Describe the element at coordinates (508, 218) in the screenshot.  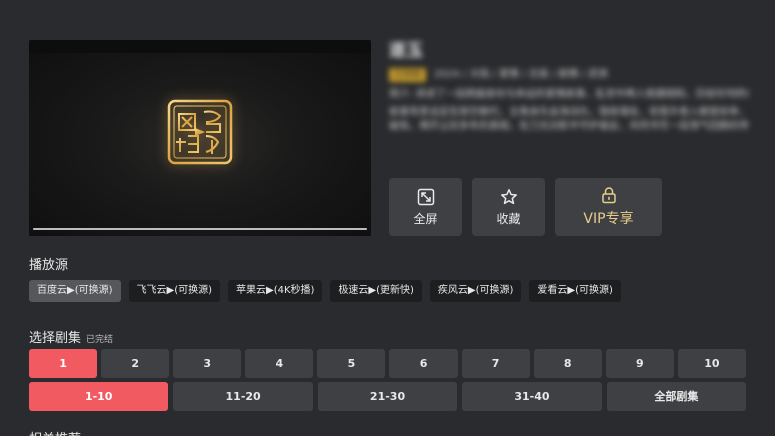
I see `favorite-label: 收藏` at that location.